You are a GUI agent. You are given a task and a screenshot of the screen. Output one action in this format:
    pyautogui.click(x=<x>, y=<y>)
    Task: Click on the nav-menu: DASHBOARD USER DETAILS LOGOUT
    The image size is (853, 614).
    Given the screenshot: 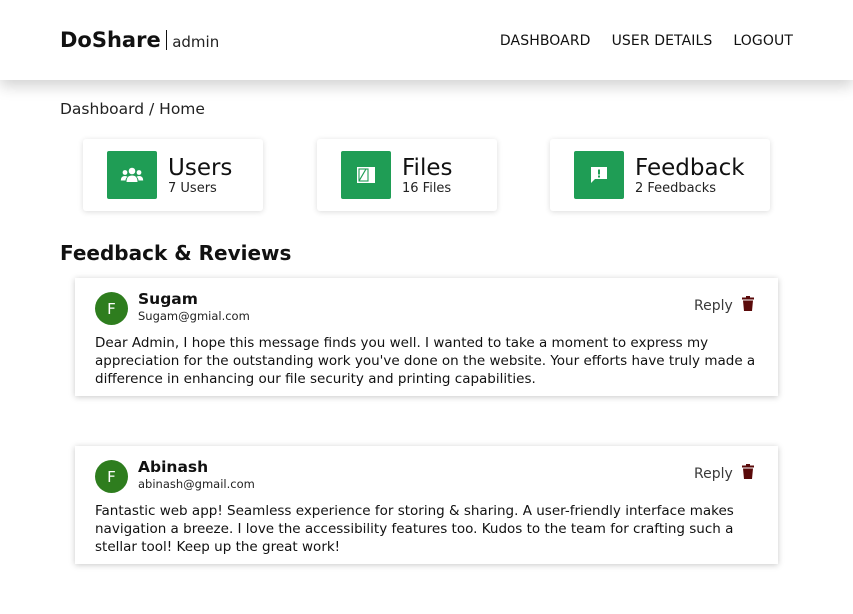 What is the action you would take?
    pyautogui.click(x=646, y=41)
    